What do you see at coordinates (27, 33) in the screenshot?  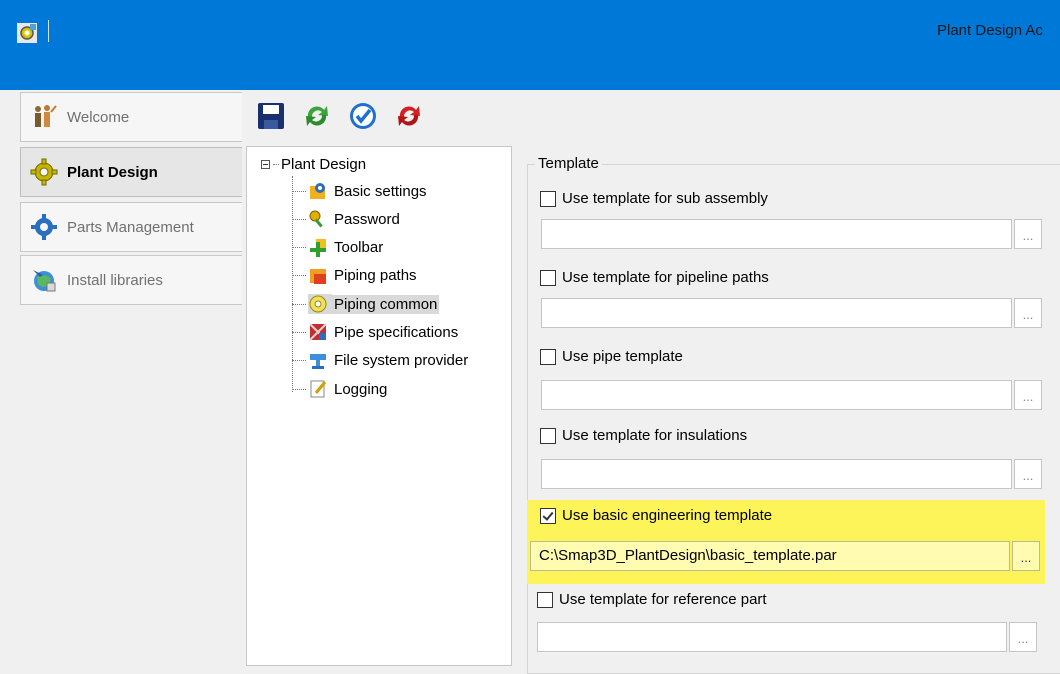 I see `app-gear-icon` at bounding box center [27, 33].